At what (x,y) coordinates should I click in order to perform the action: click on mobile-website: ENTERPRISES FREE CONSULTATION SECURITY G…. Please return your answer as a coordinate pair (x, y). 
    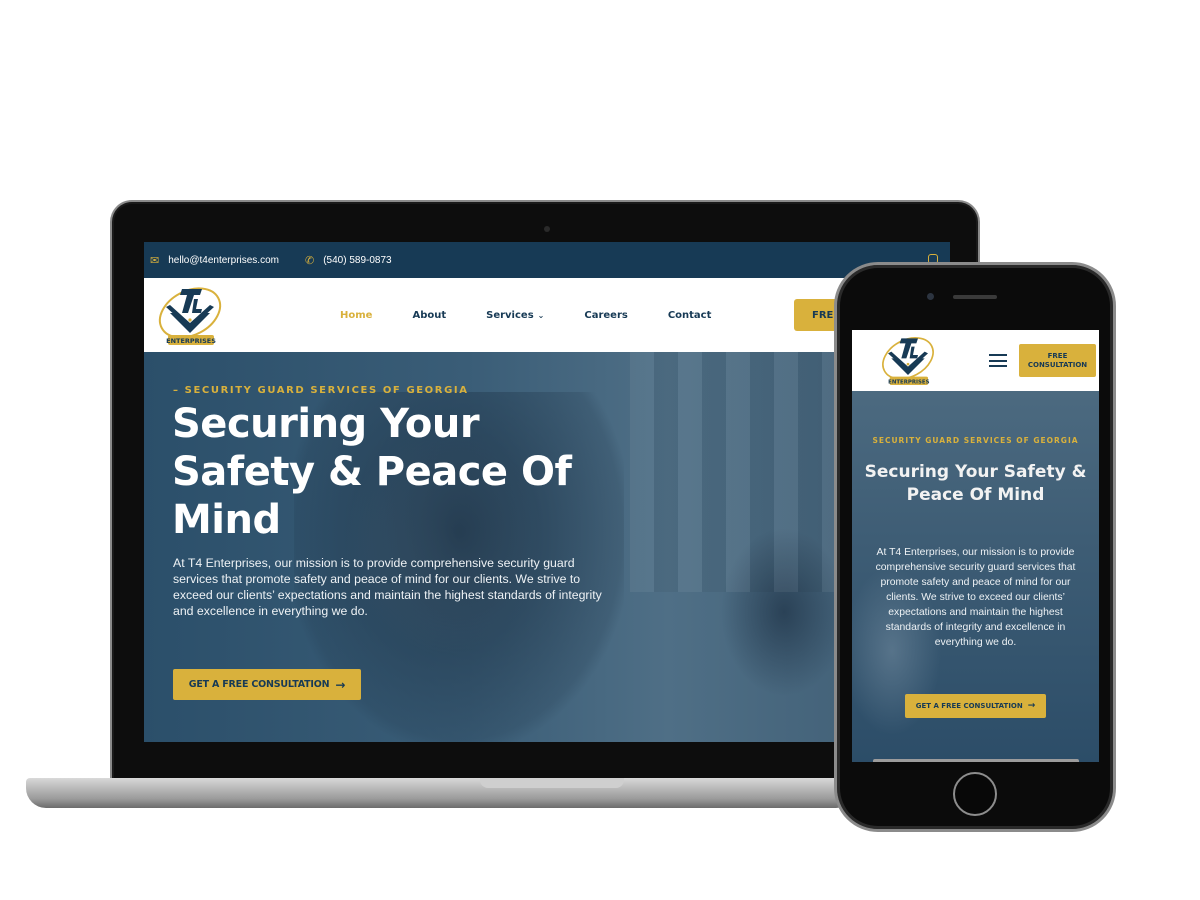
    Looking at the image, I should click on (975, 546).